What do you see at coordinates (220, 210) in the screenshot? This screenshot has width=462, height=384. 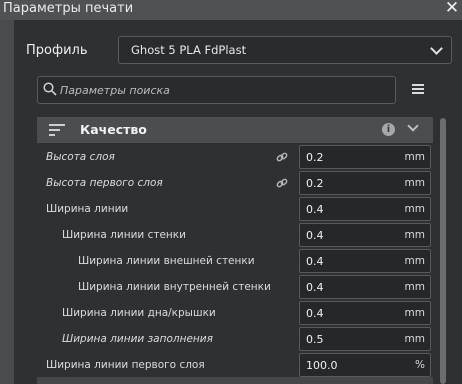 I see `setting-row: Ширина линии 0.4 mm` at bounding box center [220, 210].